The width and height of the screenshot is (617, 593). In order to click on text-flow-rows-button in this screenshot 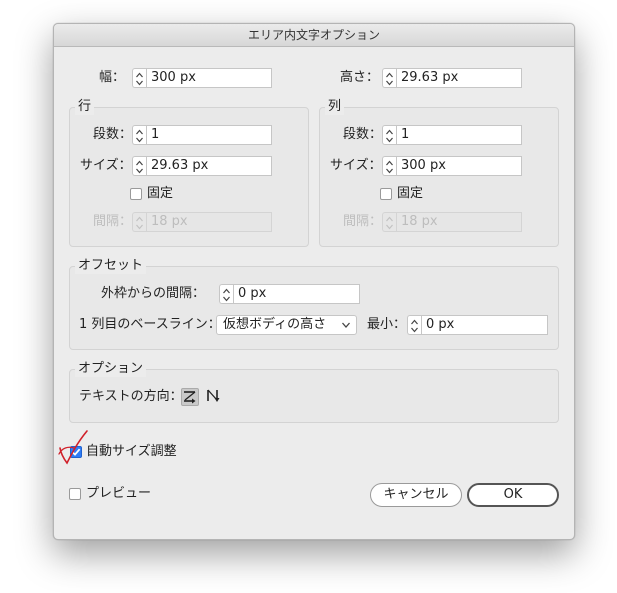, I will do `click(190, 397)`.